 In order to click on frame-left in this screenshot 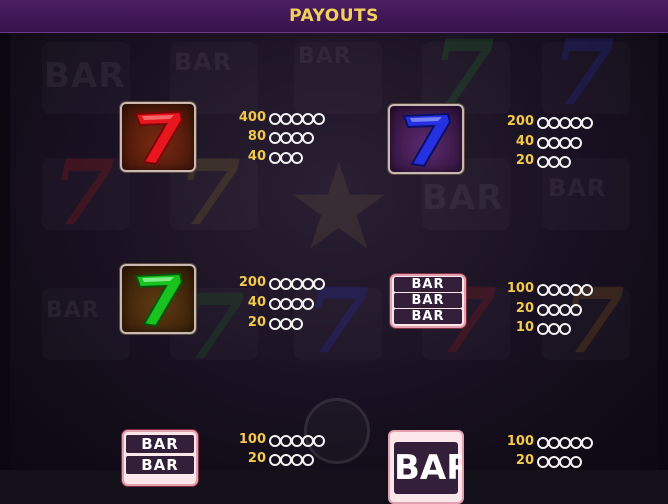, I will do `click(5, 250)`.